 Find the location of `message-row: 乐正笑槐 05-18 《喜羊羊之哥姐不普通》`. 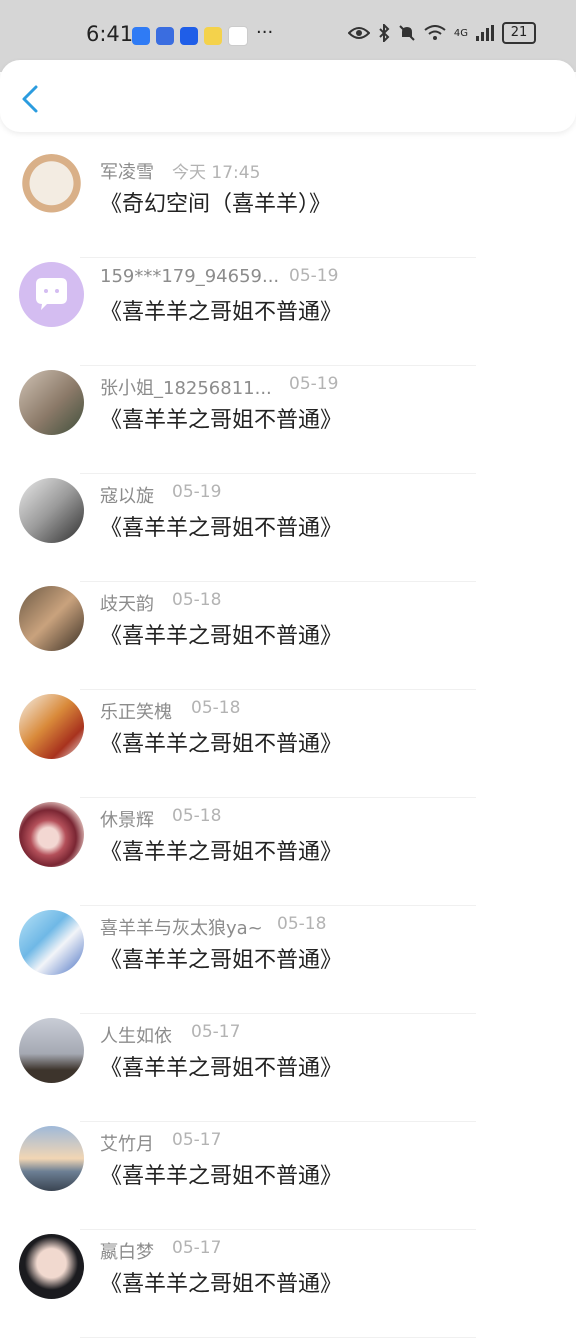

message-row: 乐正笑槐 05-18 《喜羊羊之哥姐不普通》 is located at coordinates (288, 744).